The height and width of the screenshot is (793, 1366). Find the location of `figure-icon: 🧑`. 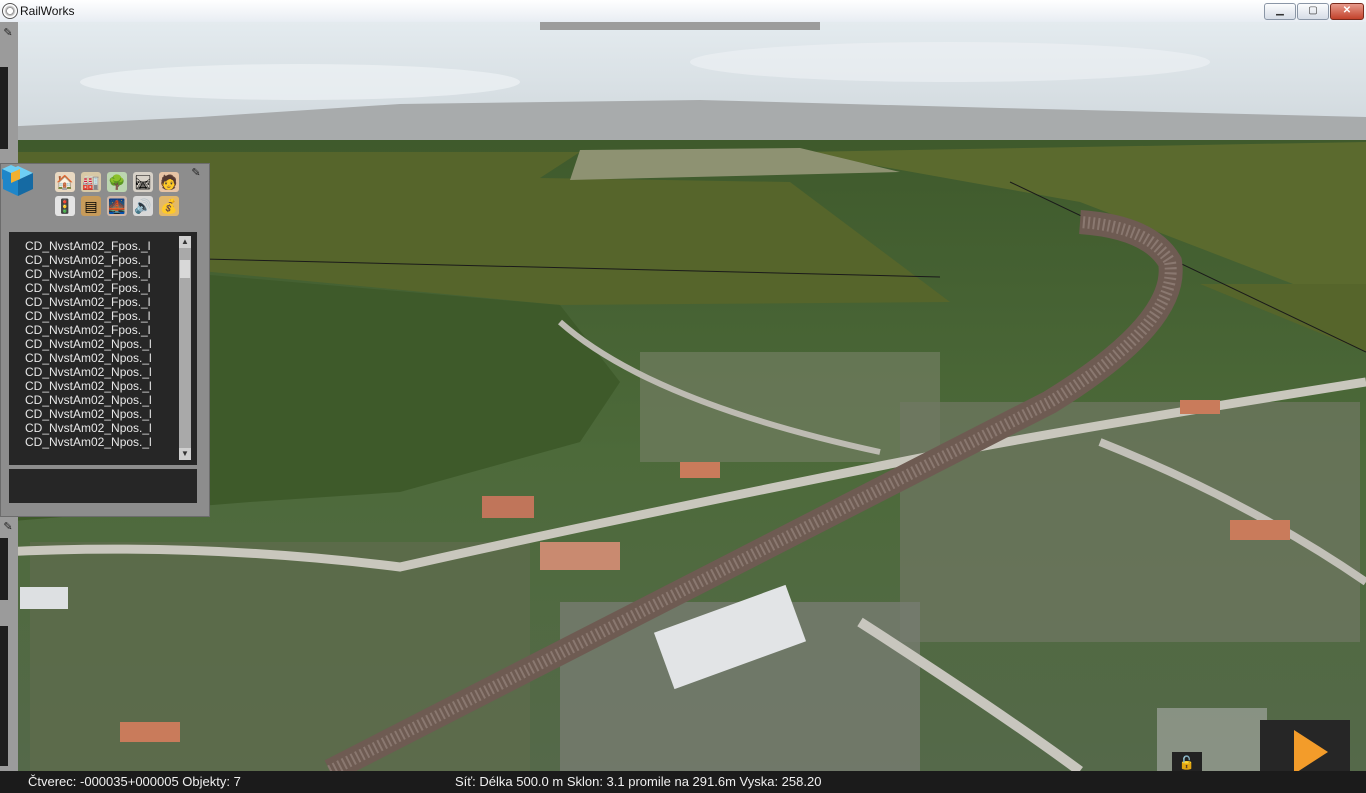

figure-icon: 🧑 is located at coordinates (169, 182).